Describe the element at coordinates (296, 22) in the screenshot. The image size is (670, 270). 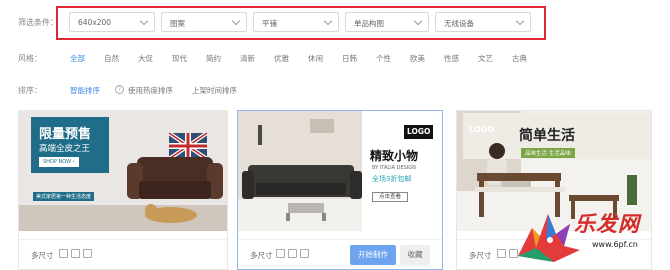
I see `layout-select: 平铺` at that location.